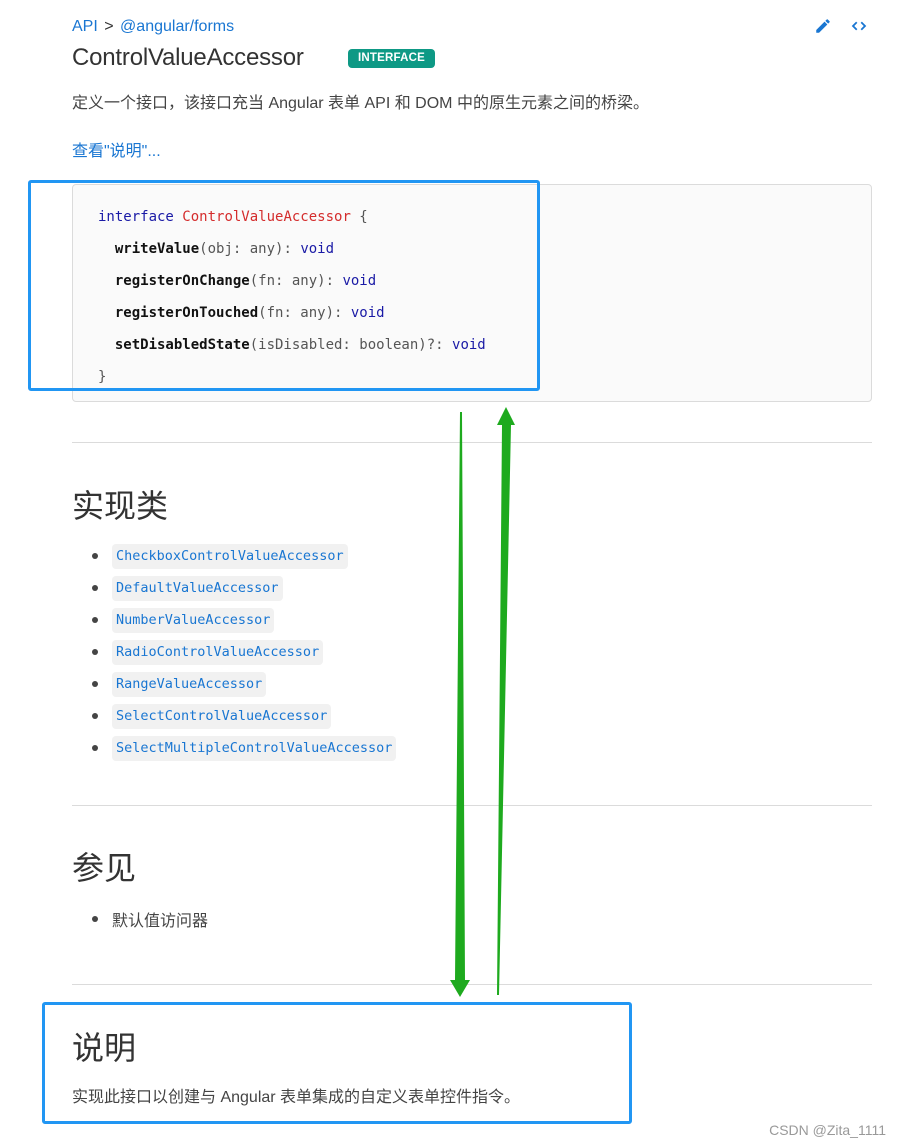 The image size is (901, 1146). I want to click on watermark: CSDN @Zita_1111, so click(827, 1130).